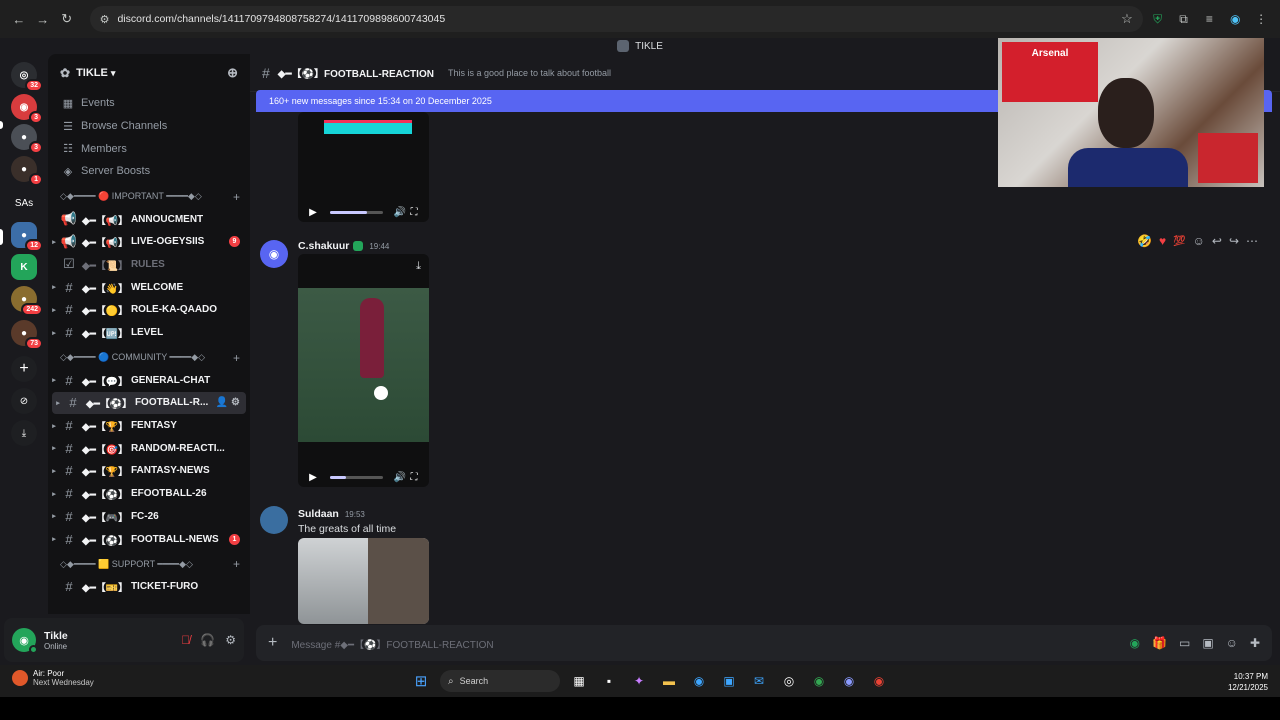 The width and height of the screenshot is (1280, 720). I want to click on bookmark-star-icon: ☆, so click(1127, 19).